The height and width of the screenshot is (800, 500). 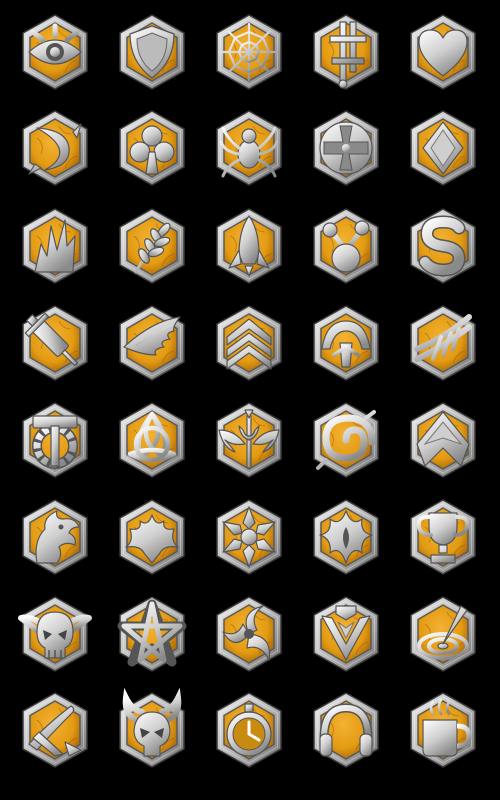 I want to click on pentagram-icon-art, so click(x=152, y=634).